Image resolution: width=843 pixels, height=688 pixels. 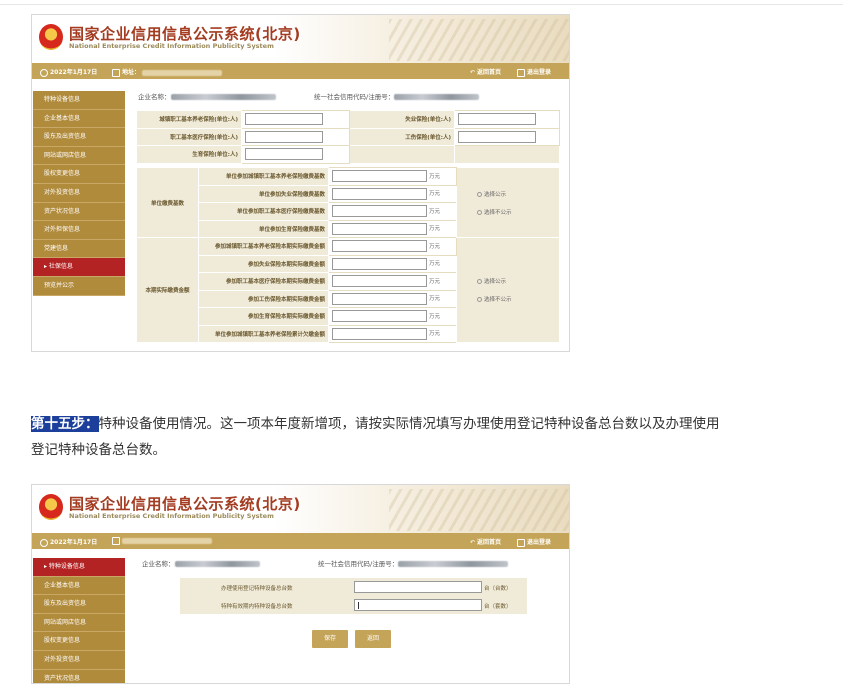 I want to click on unemployment-insured-input, so click(x=497, y=119).